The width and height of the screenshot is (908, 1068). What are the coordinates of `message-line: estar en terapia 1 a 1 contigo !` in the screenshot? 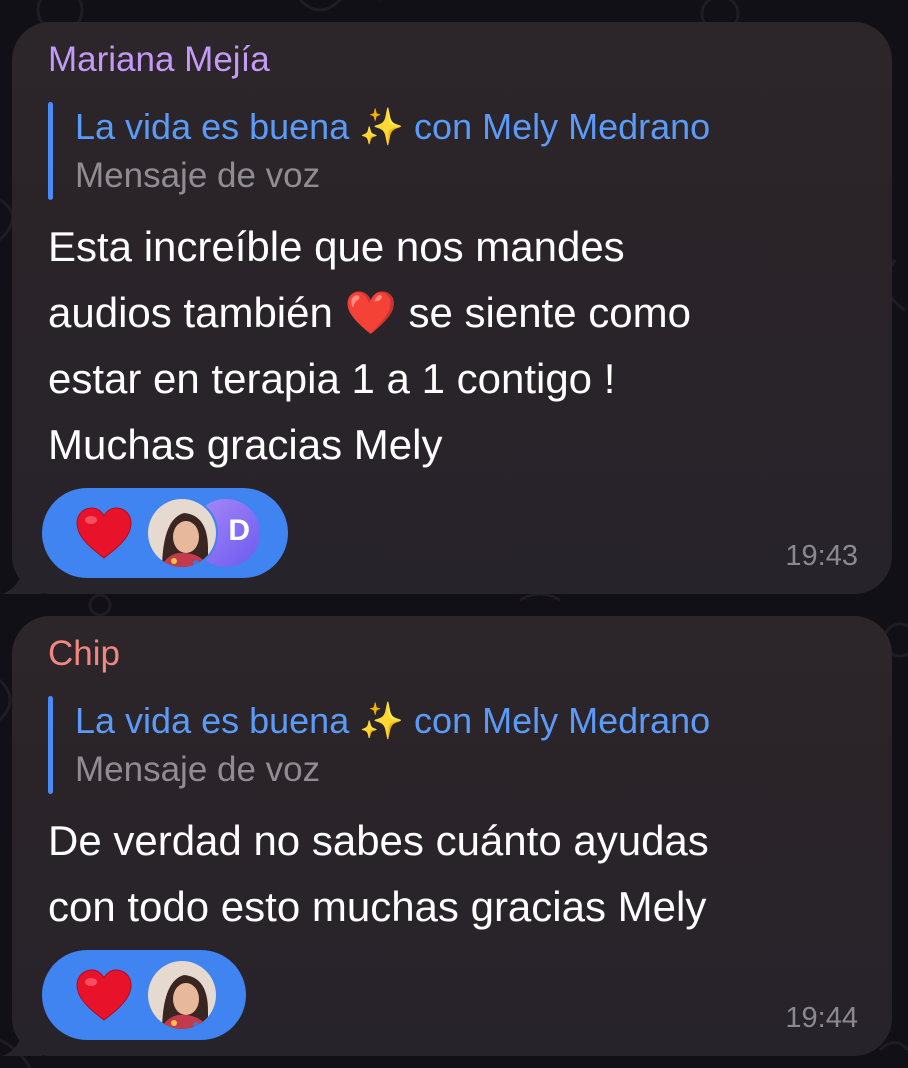 It's located at (332, 378).